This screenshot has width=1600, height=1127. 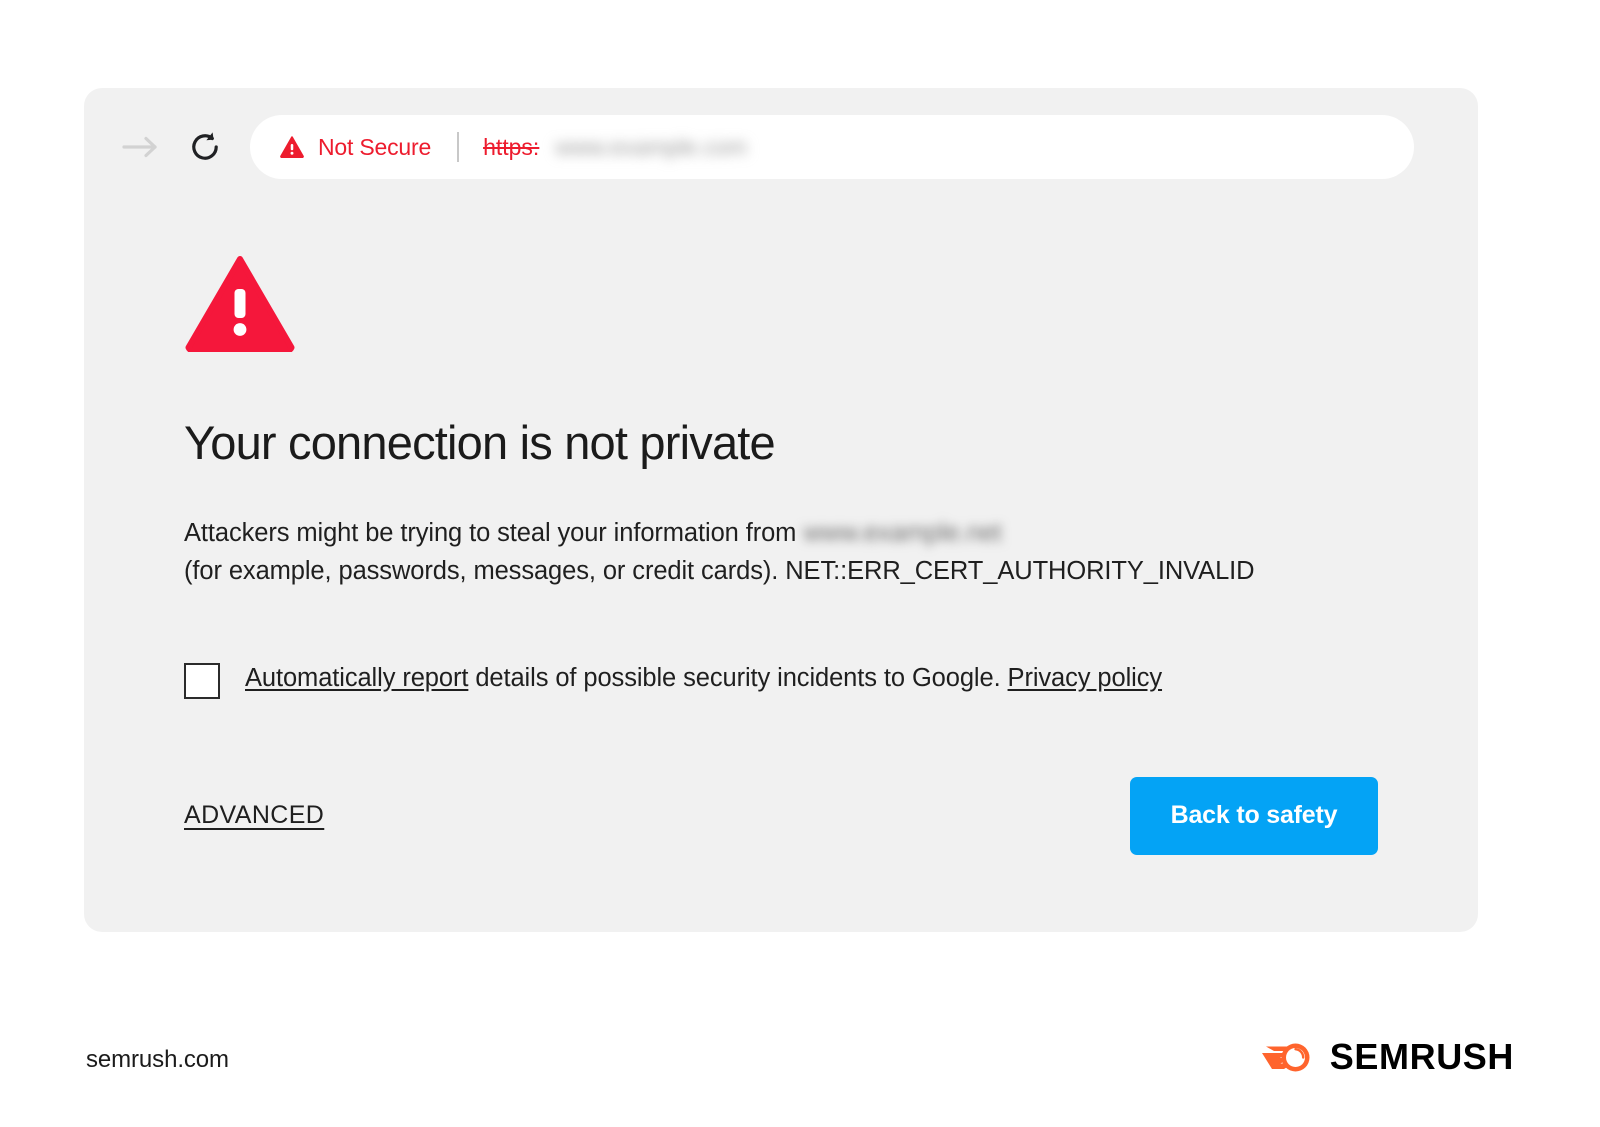 What do you see at coordinates (375, 146) in the screenshot?
I see `not-secure-label: Not Secure` at bounding box center [375, 146].